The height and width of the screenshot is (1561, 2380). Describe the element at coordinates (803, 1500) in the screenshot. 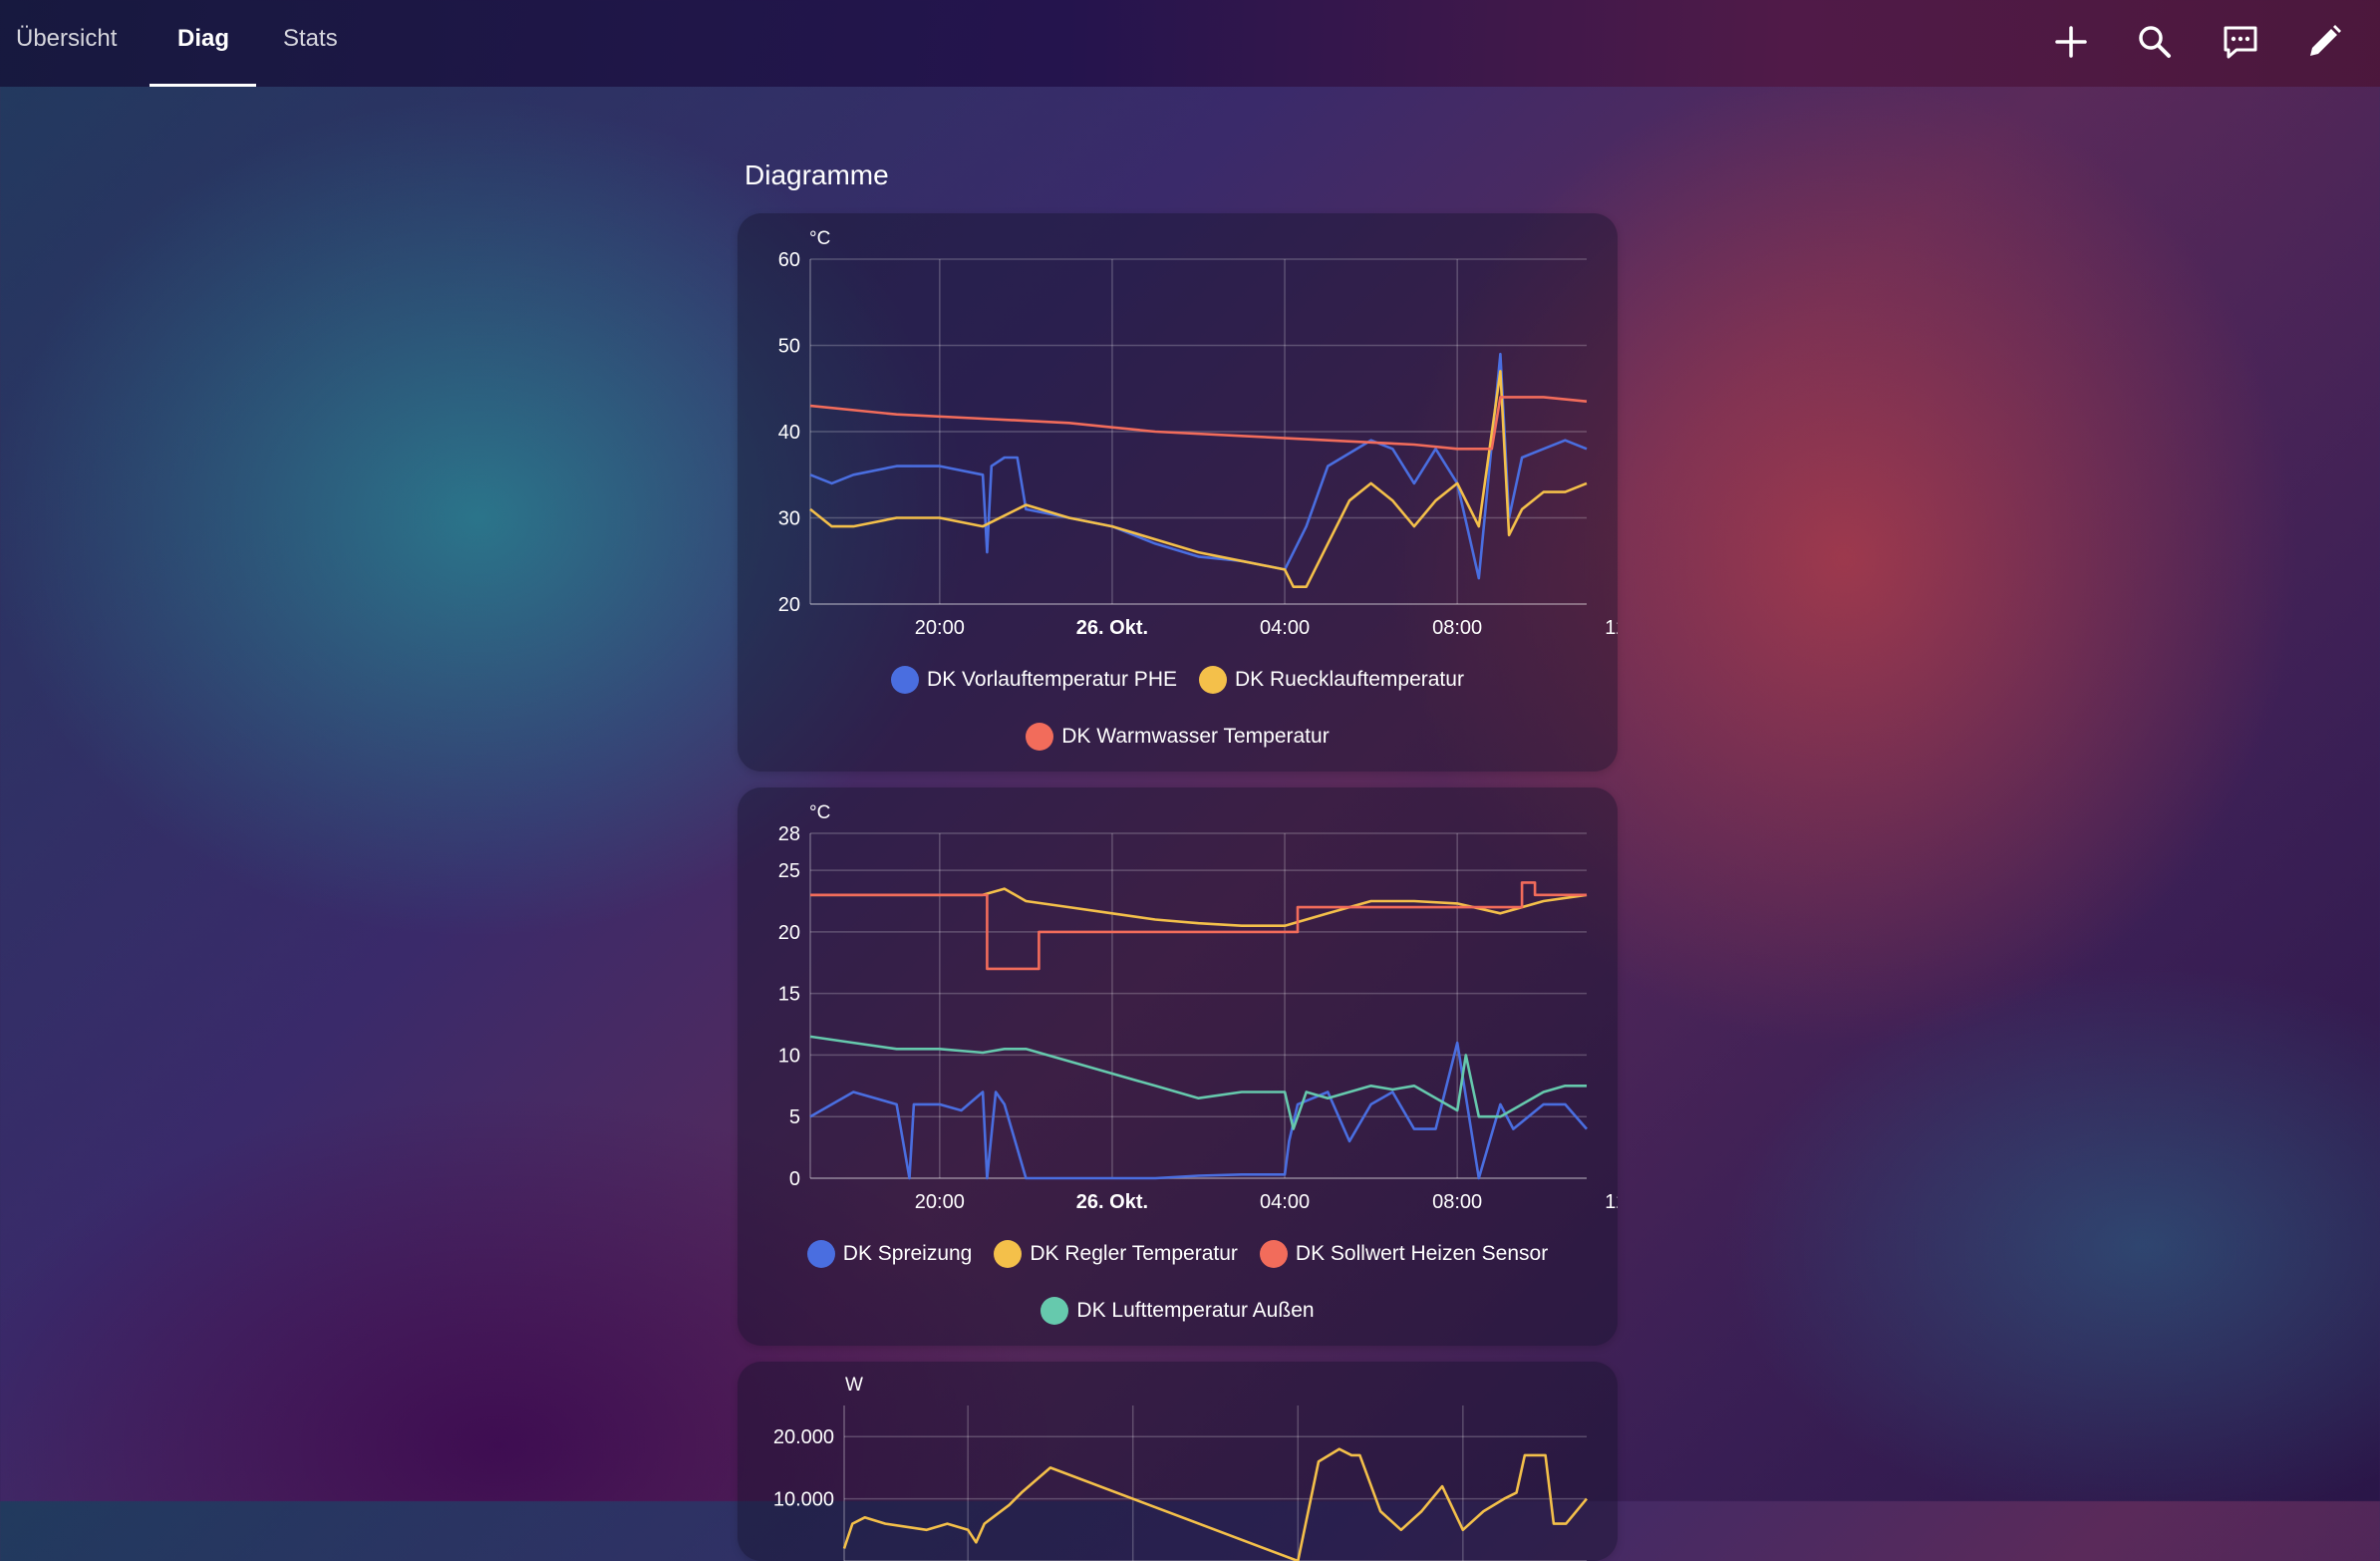

I see `y-tick-label: 10.000` at that location.